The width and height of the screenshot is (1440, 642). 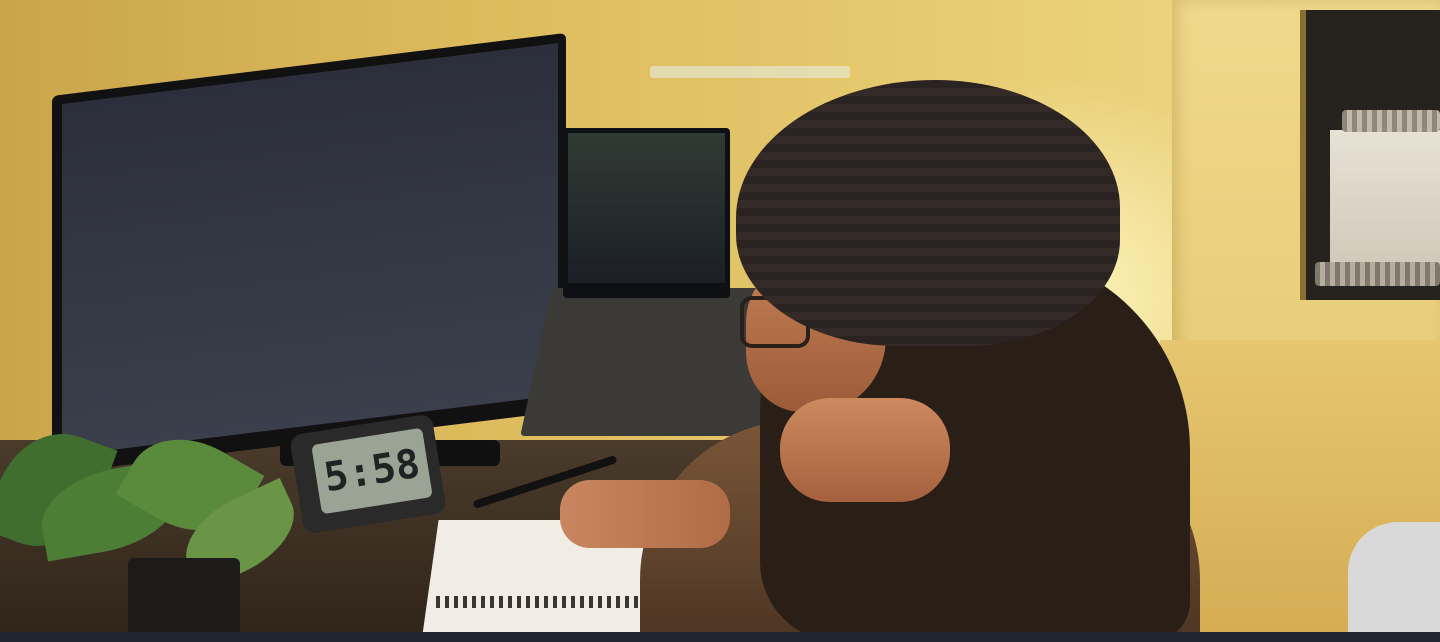 I want to click on person-hand, so click(x=865, y=450).